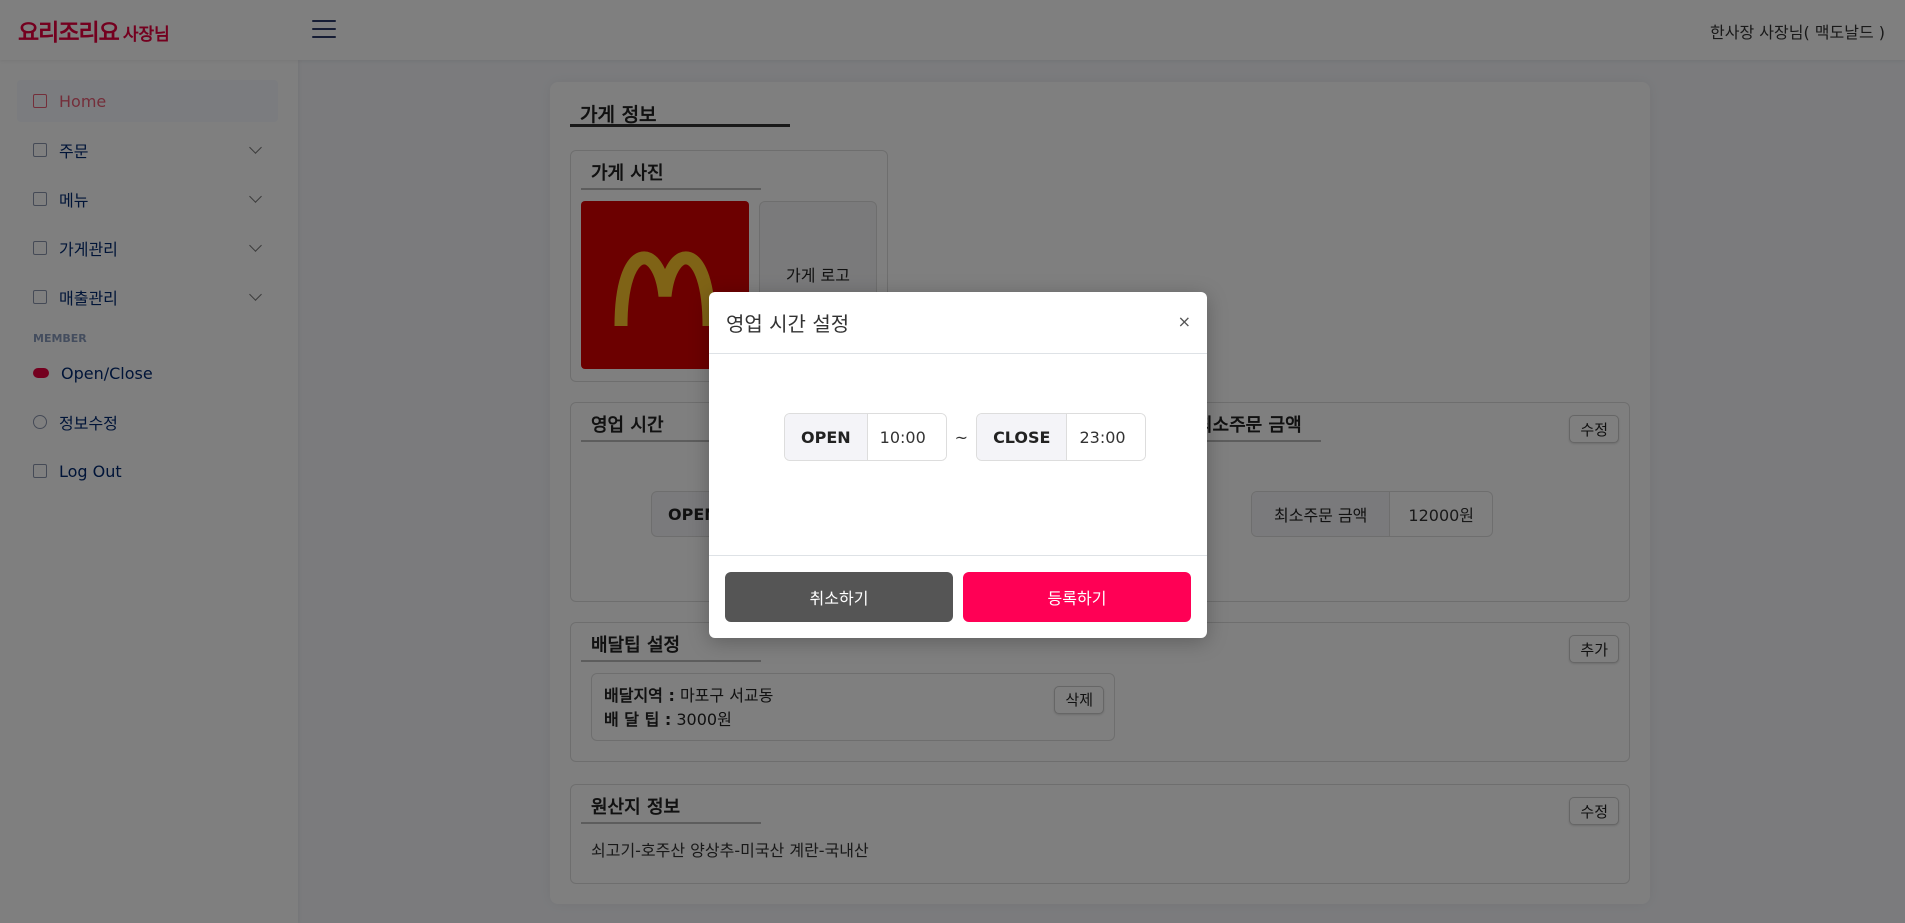  Describe the element at coordinates (906, 437) in the screenshot. I see `open-time-input` at that location.